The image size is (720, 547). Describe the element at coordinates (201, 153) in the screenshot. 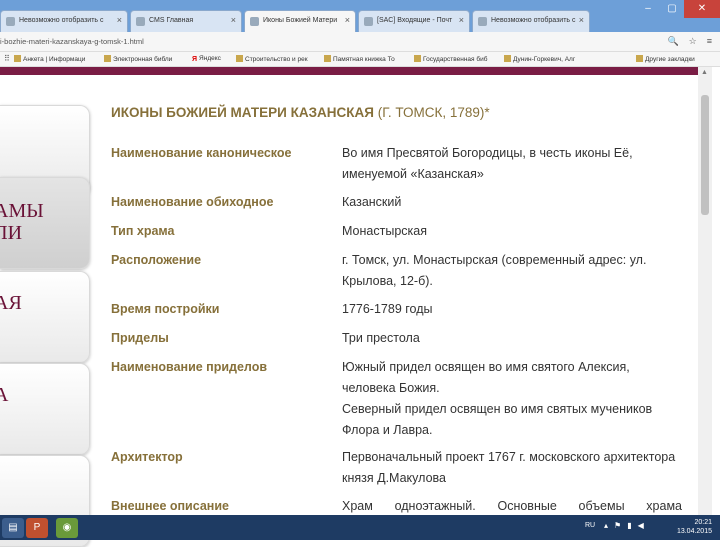

I see `field-label: Наименование каноническое` at that location.